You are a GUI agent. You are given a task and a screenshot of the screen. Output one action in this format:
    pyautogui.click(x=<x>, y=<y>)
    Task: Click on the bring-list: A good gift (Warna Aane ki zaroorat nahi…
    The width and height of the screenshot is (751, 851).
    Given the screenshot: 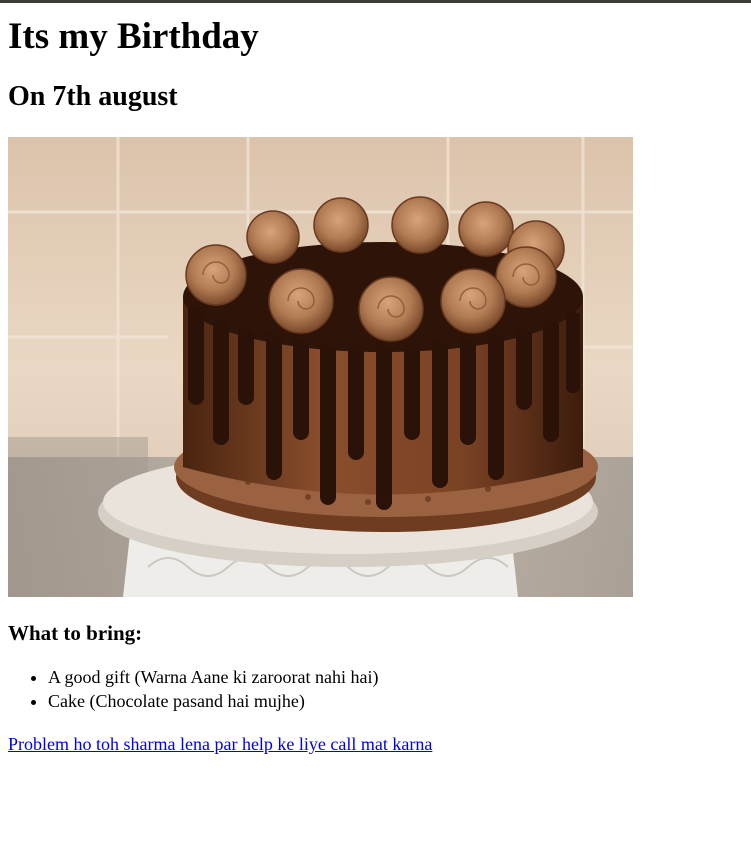 What is the action you would take?
    pyautogui.click(x=375, y=689)
    